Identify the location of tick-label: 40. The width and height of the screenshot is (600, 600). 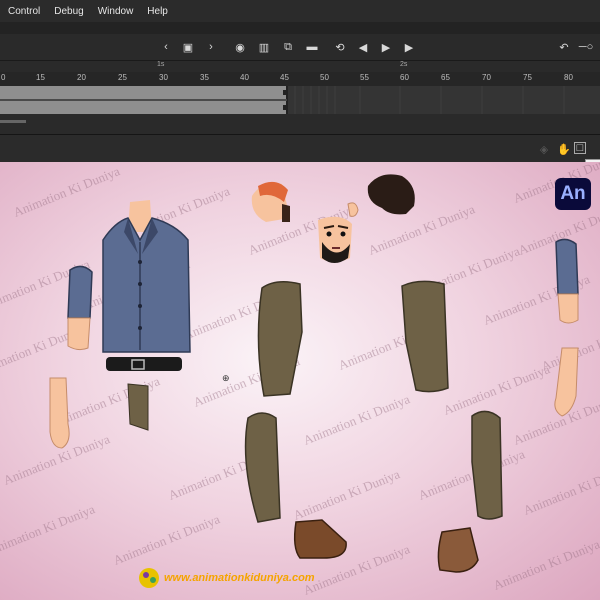
(244, 77).